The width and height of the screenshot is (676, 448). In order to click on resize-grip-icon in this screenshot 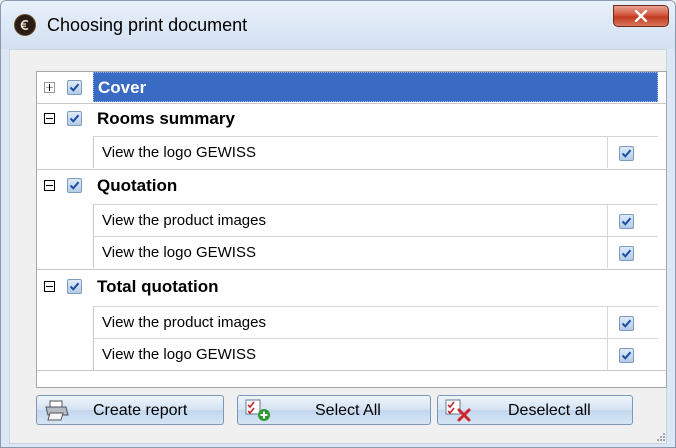, I will do `click(661, 437)`.